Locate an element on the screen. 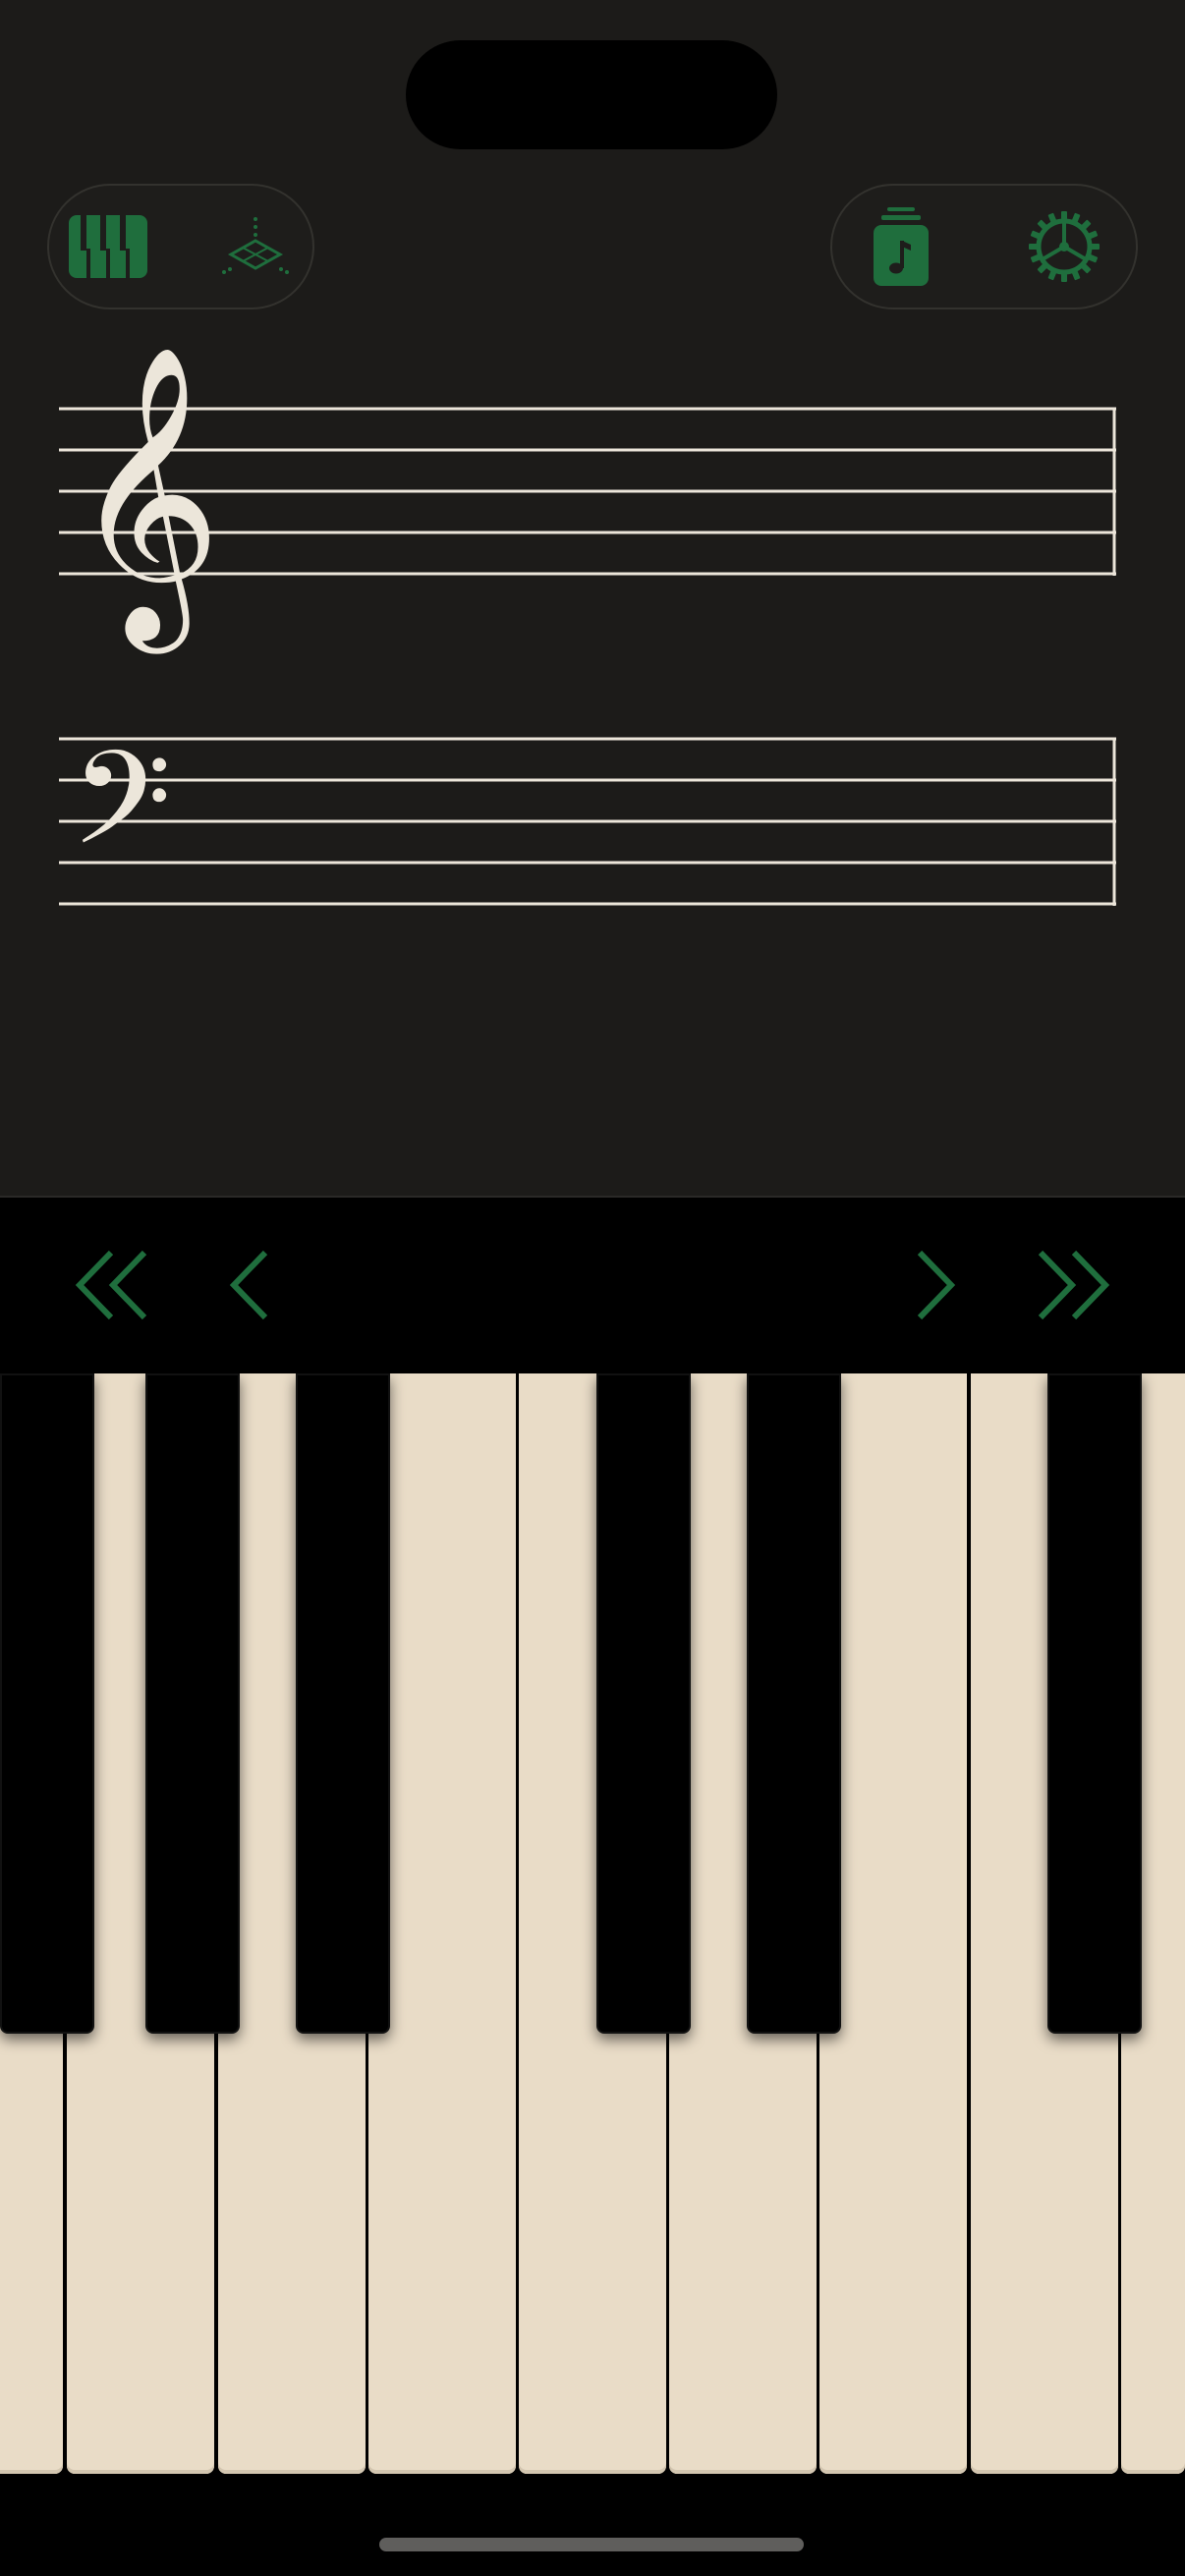  settings-button is located at coordinates (1064, 246).